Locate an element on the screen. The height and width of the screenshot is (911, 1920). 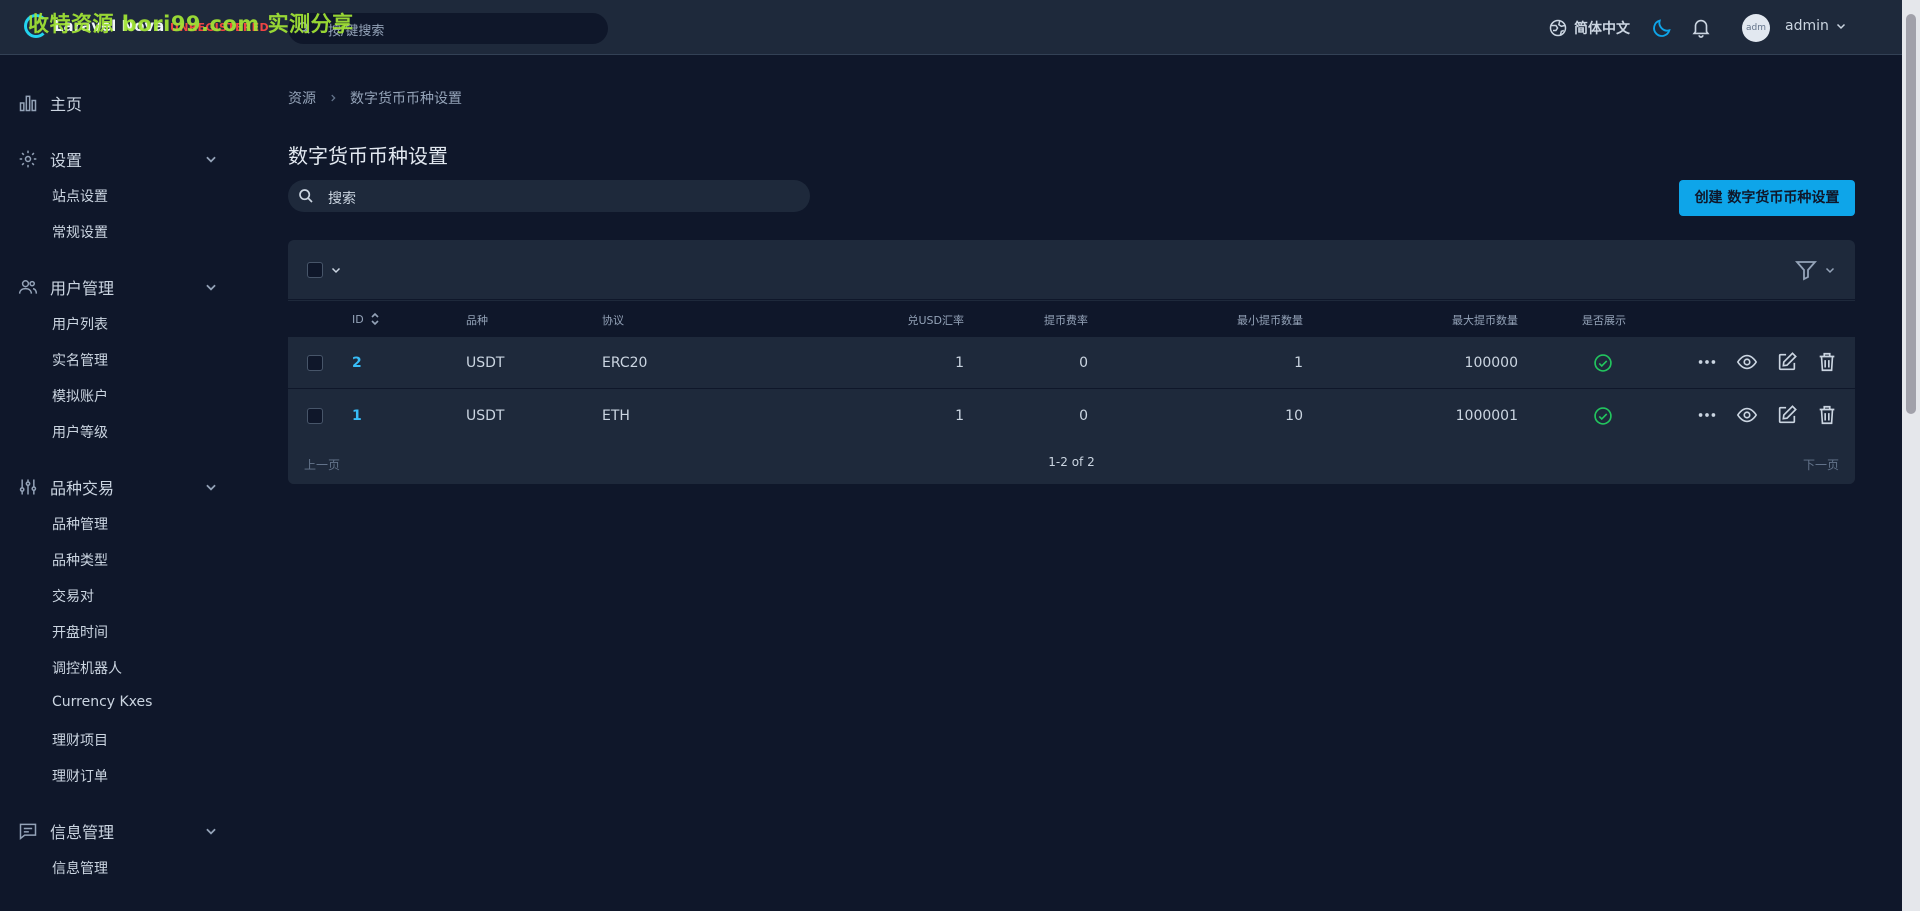
sidebar-item-message-management: 信息管理 is located at coordinates (80, 868).